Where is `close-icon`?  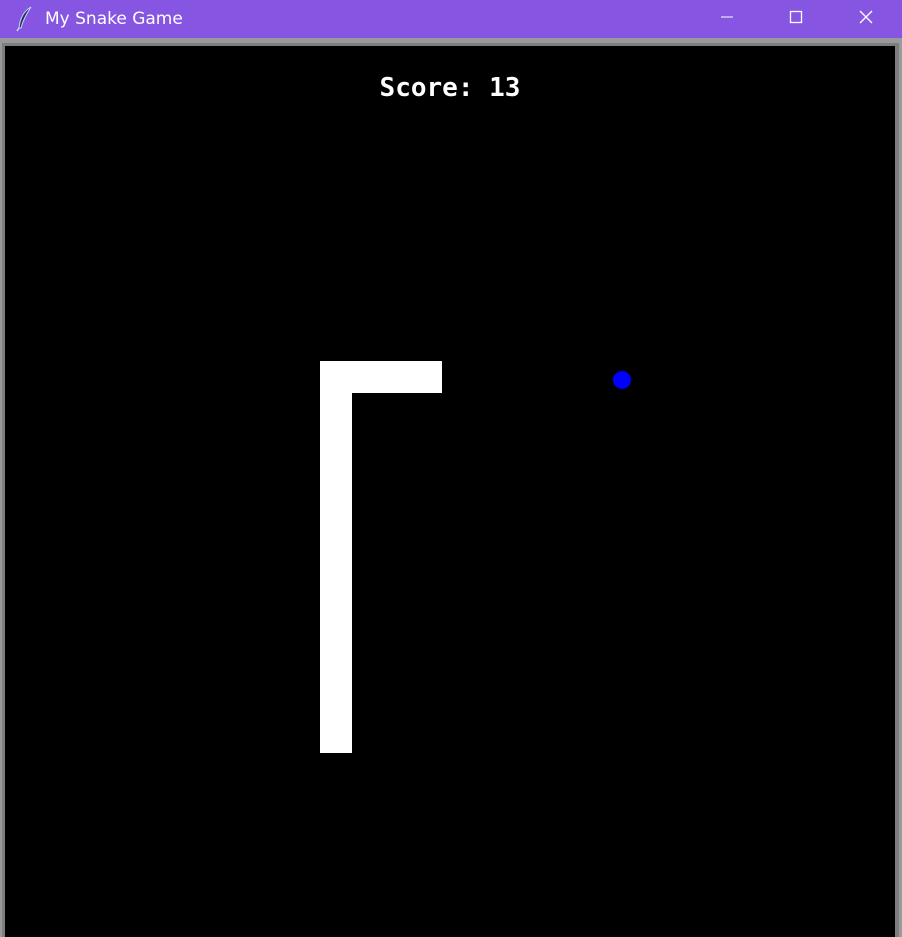
close-icon is located at coordinates (866, 19).